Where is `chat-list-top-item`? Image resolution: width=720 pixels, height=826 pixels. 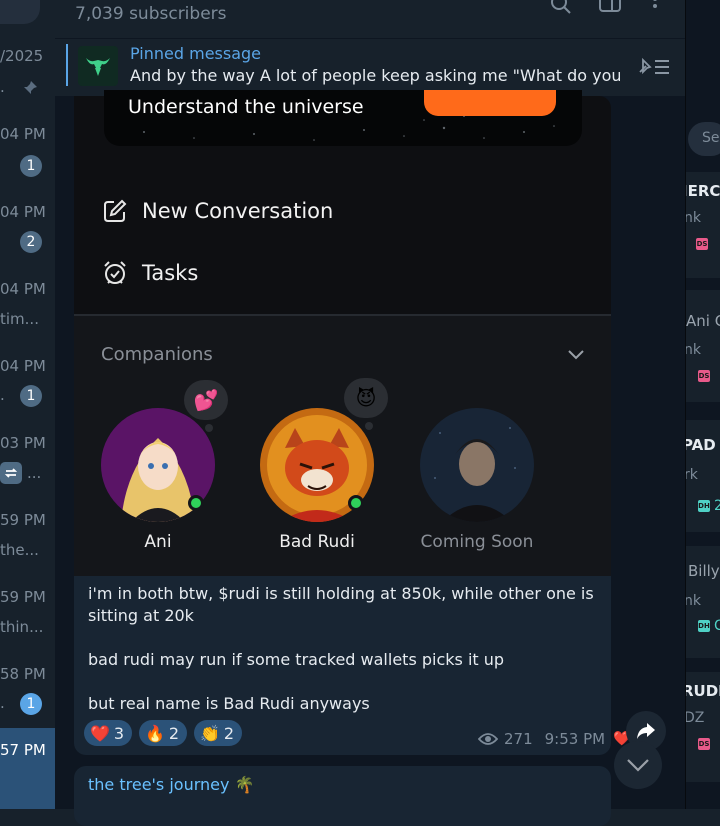
chat-list-top-item is located at coordinates (20, 12).